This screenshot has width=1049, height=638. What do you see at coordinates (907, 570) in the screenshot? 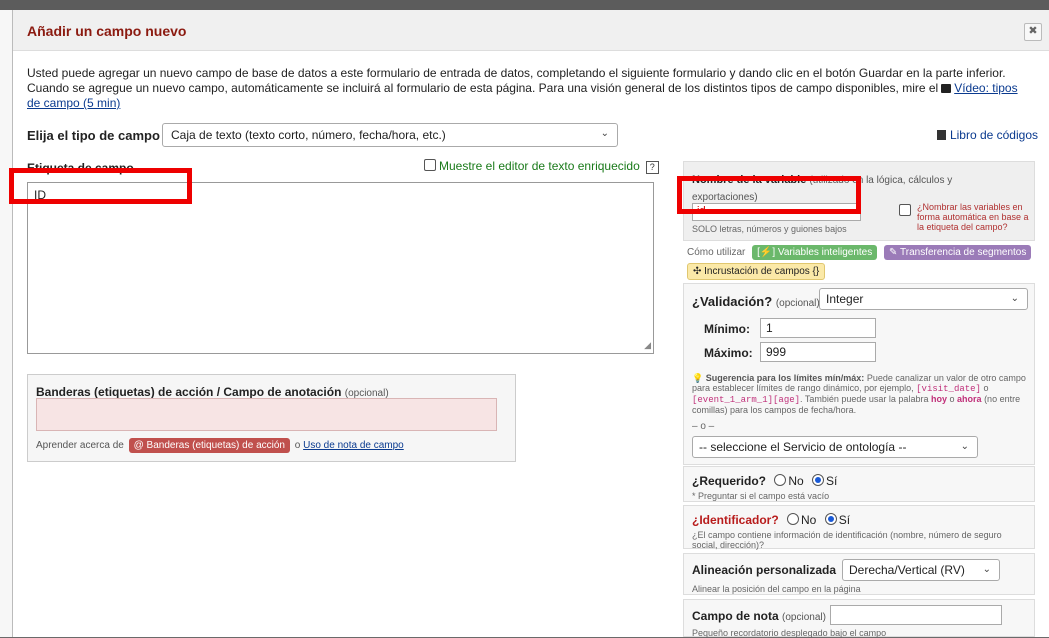
I see `alignment-value: Derecha/Vertical (RV)` at bounding box center [907, 570].